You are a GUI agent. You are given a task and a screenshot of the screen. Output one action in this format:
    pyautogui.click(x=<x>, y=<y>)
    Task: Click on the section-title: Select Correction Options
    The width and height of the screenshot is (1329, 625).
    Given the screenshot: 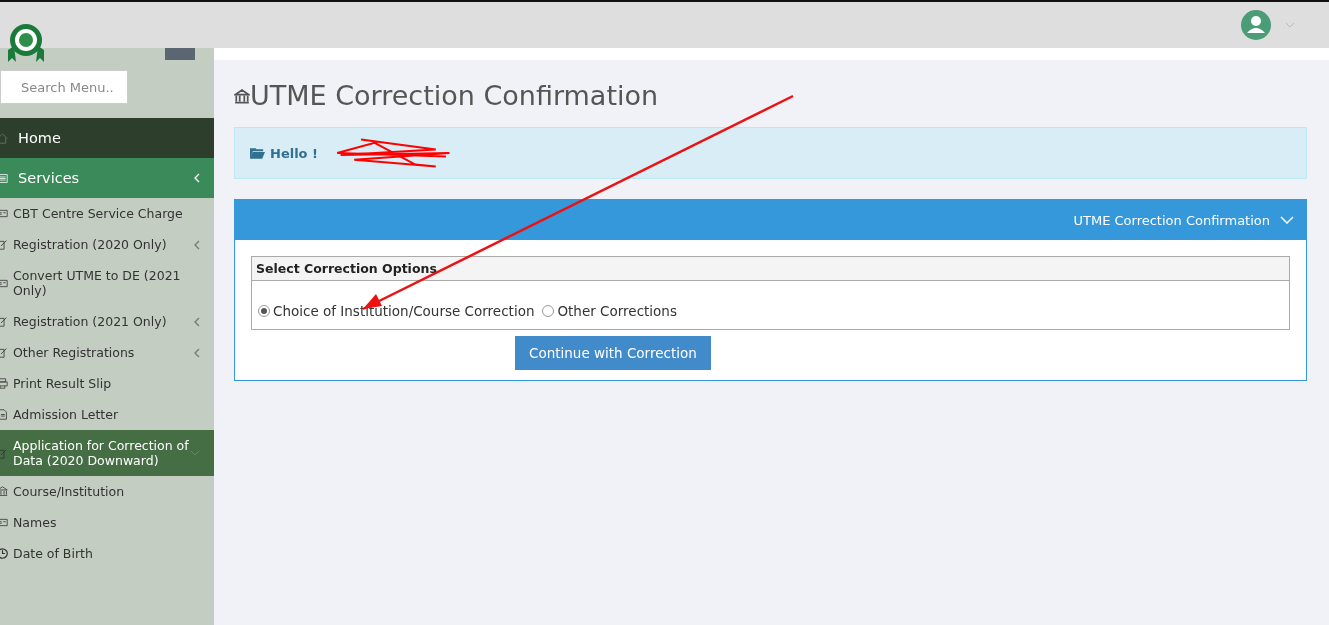 What is the action you would take?
    pyautogui.click(x=770, y=269)
    